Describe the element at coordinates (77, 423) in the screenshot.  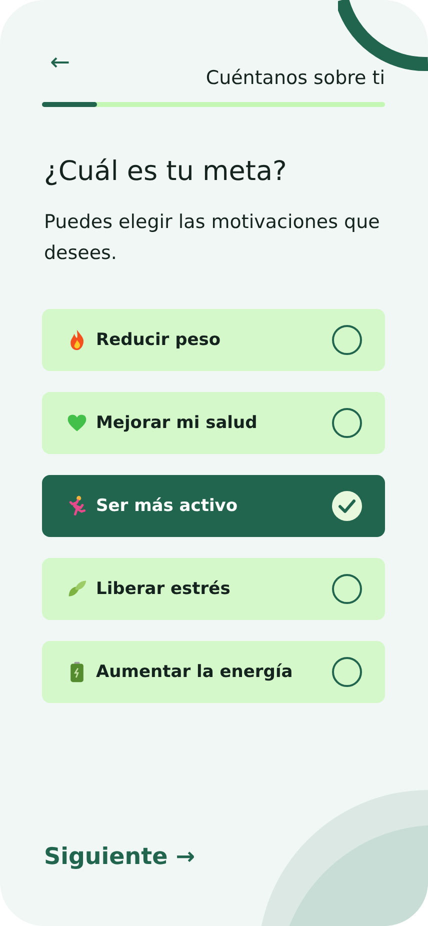
I see `heart-icon` at that location.